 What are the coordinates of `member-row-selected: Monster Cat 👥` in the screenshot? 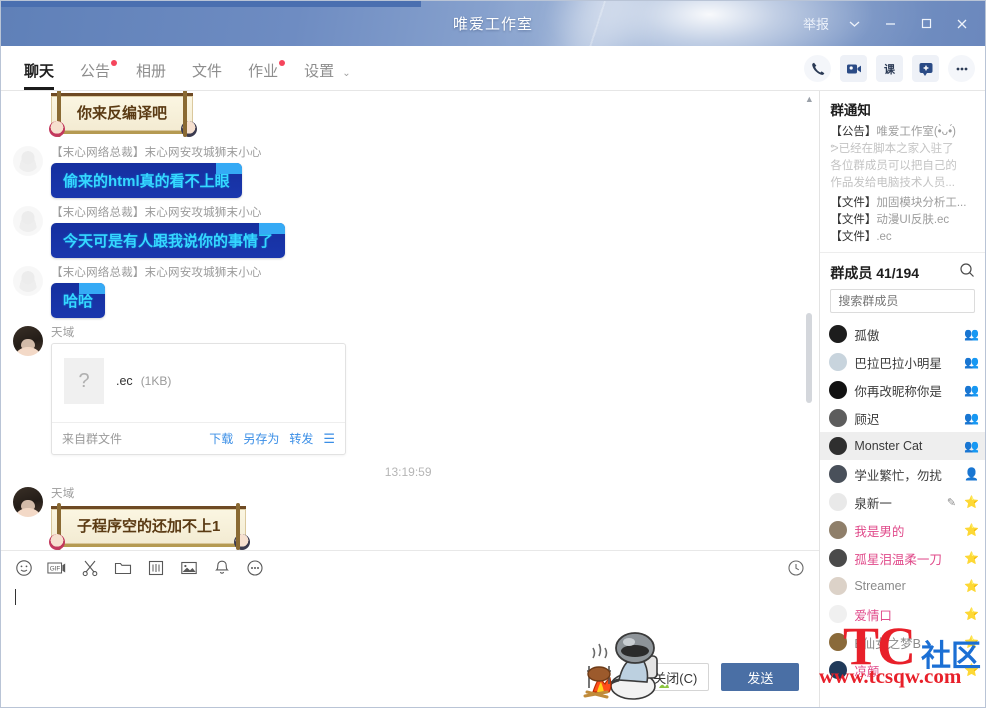 It's located at (902, 446).